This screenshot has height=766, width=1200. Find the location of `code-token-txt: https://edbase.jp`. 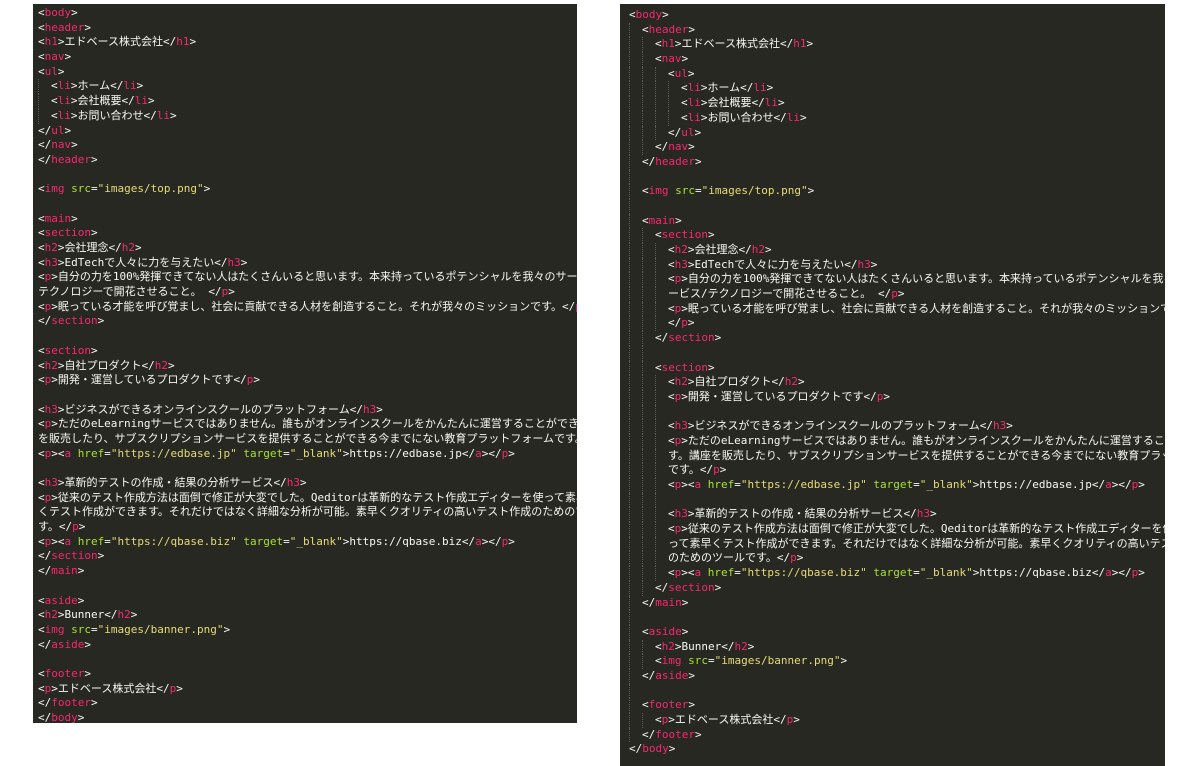

code-token-txt: https://edbase.jp is located at coordinates (405, 453).